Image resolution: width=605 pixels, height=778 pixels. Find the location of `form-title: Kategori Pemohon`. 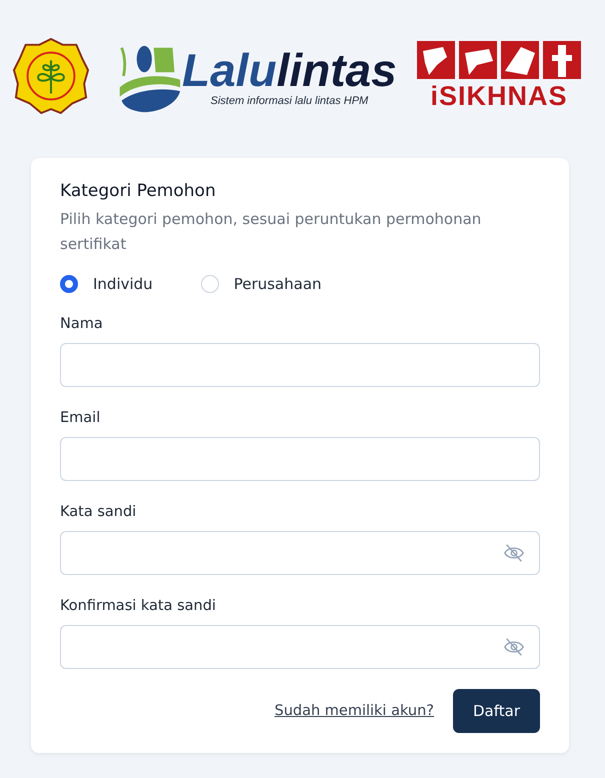

form-title: Kategori Pemohon is located at coordinates (138, 191).